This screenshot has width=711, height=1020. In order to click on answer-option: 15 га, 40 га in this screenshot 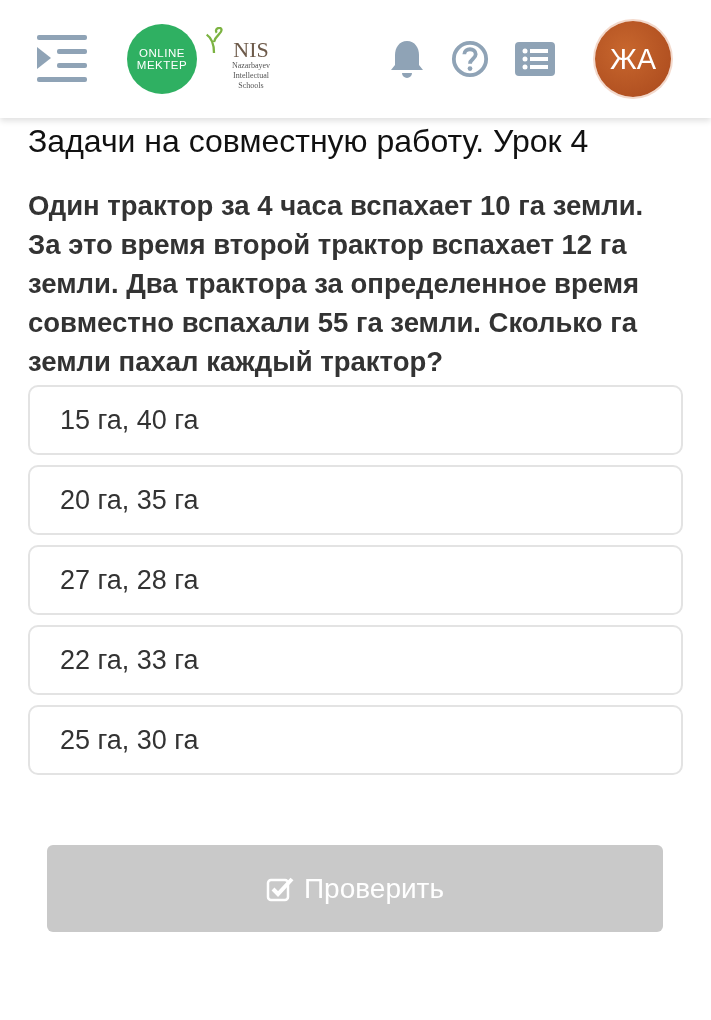, I will do `click(355, 420)`.